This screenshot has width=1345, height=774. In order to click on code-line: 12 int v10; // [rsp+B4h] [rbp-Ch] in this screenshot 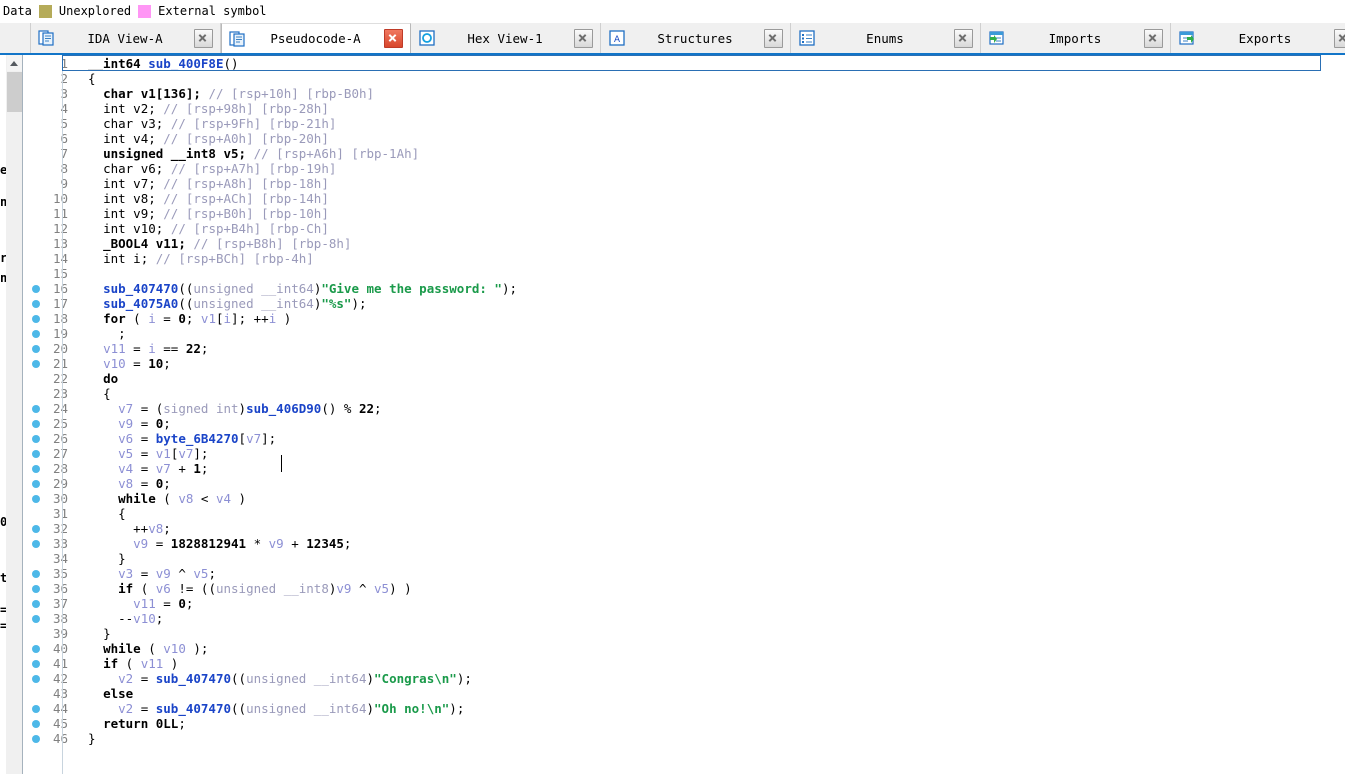, I will do `click(684, 228)`.